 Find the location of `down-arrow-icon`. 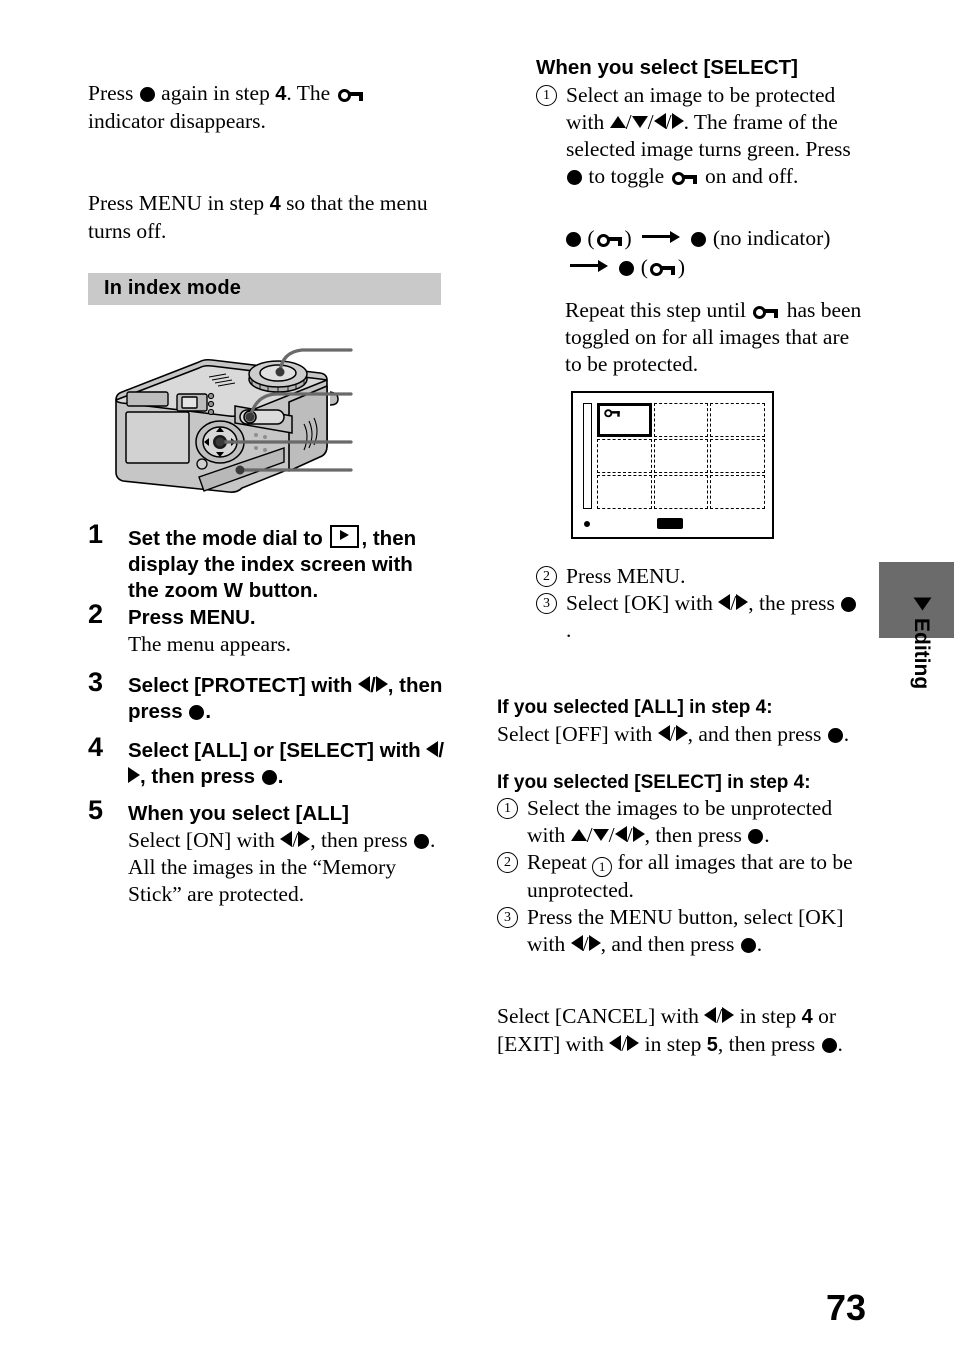

down-arrow-icon is located at coordinates (600, 835).